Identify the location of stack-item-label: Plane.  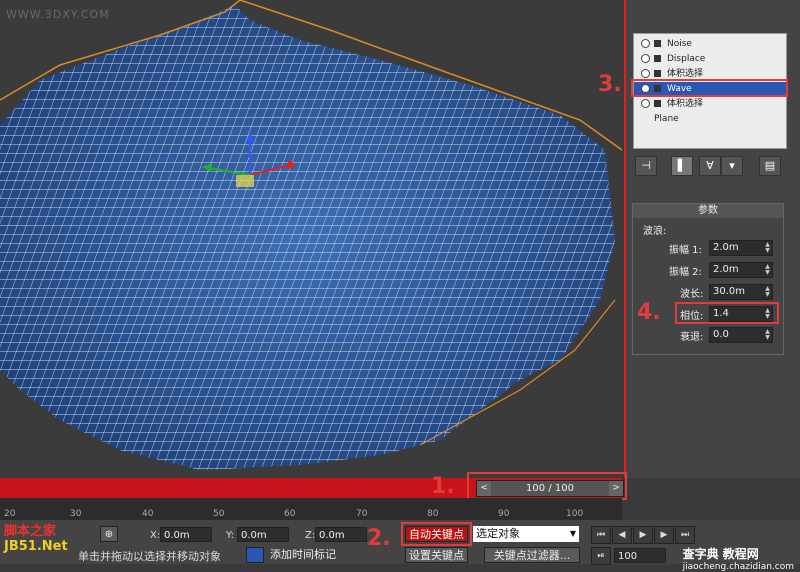
(666, 119).